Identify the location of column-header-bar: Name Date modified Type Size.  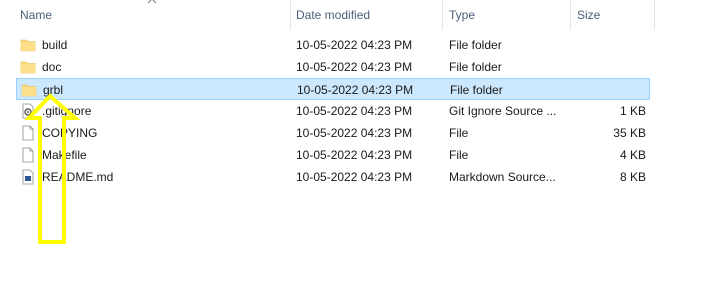
(356, 15).